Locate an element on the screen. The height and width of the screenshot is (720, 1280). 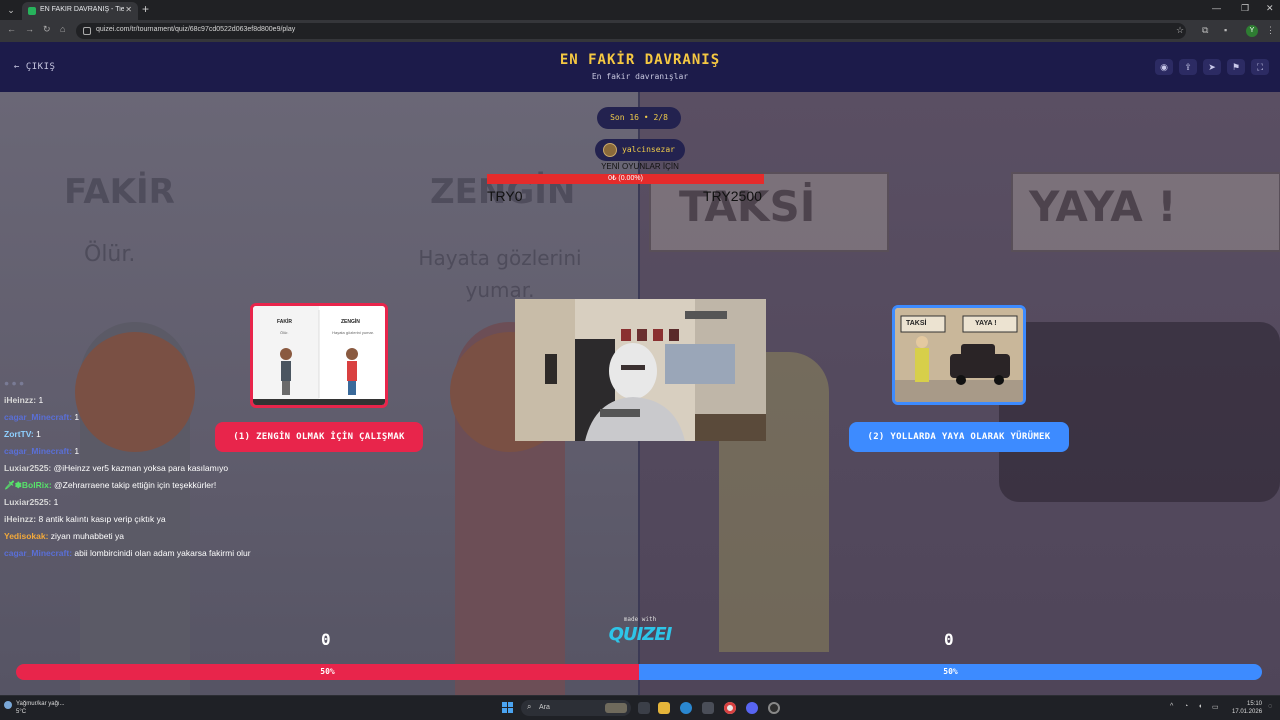
browser-tab: EN FAKİR DAVRANIŞ - Tier List ✕ is located at coordinates (80, 11).